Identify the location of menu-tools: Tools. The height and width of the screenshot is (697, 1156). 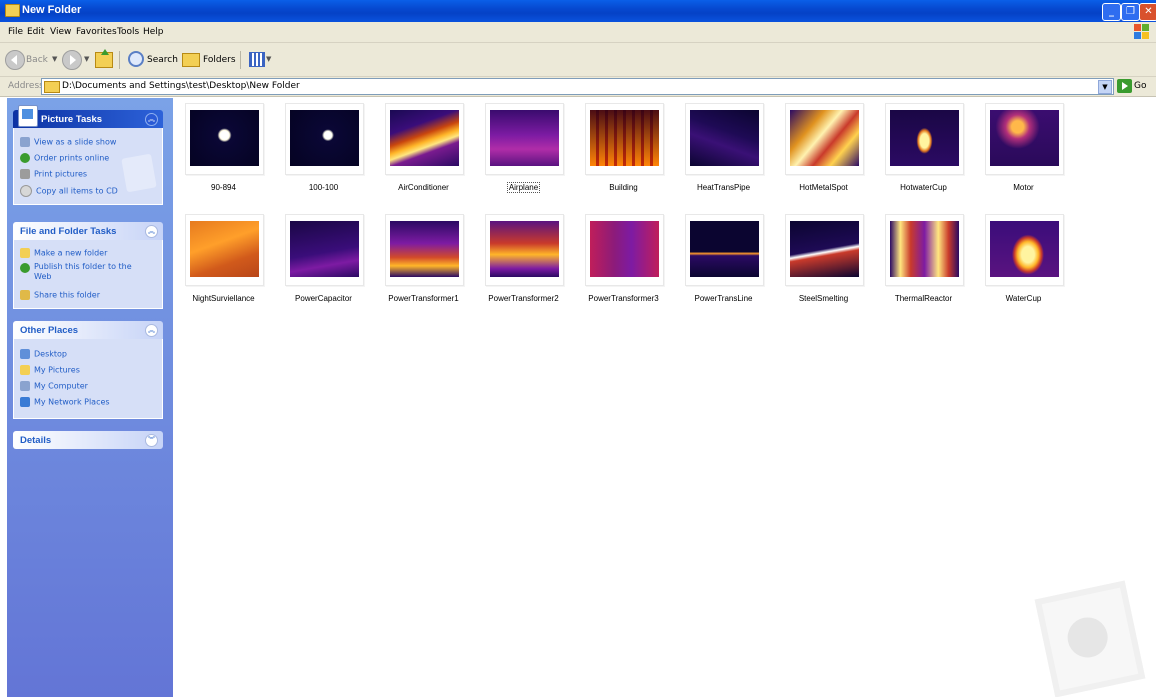
(128, 32).